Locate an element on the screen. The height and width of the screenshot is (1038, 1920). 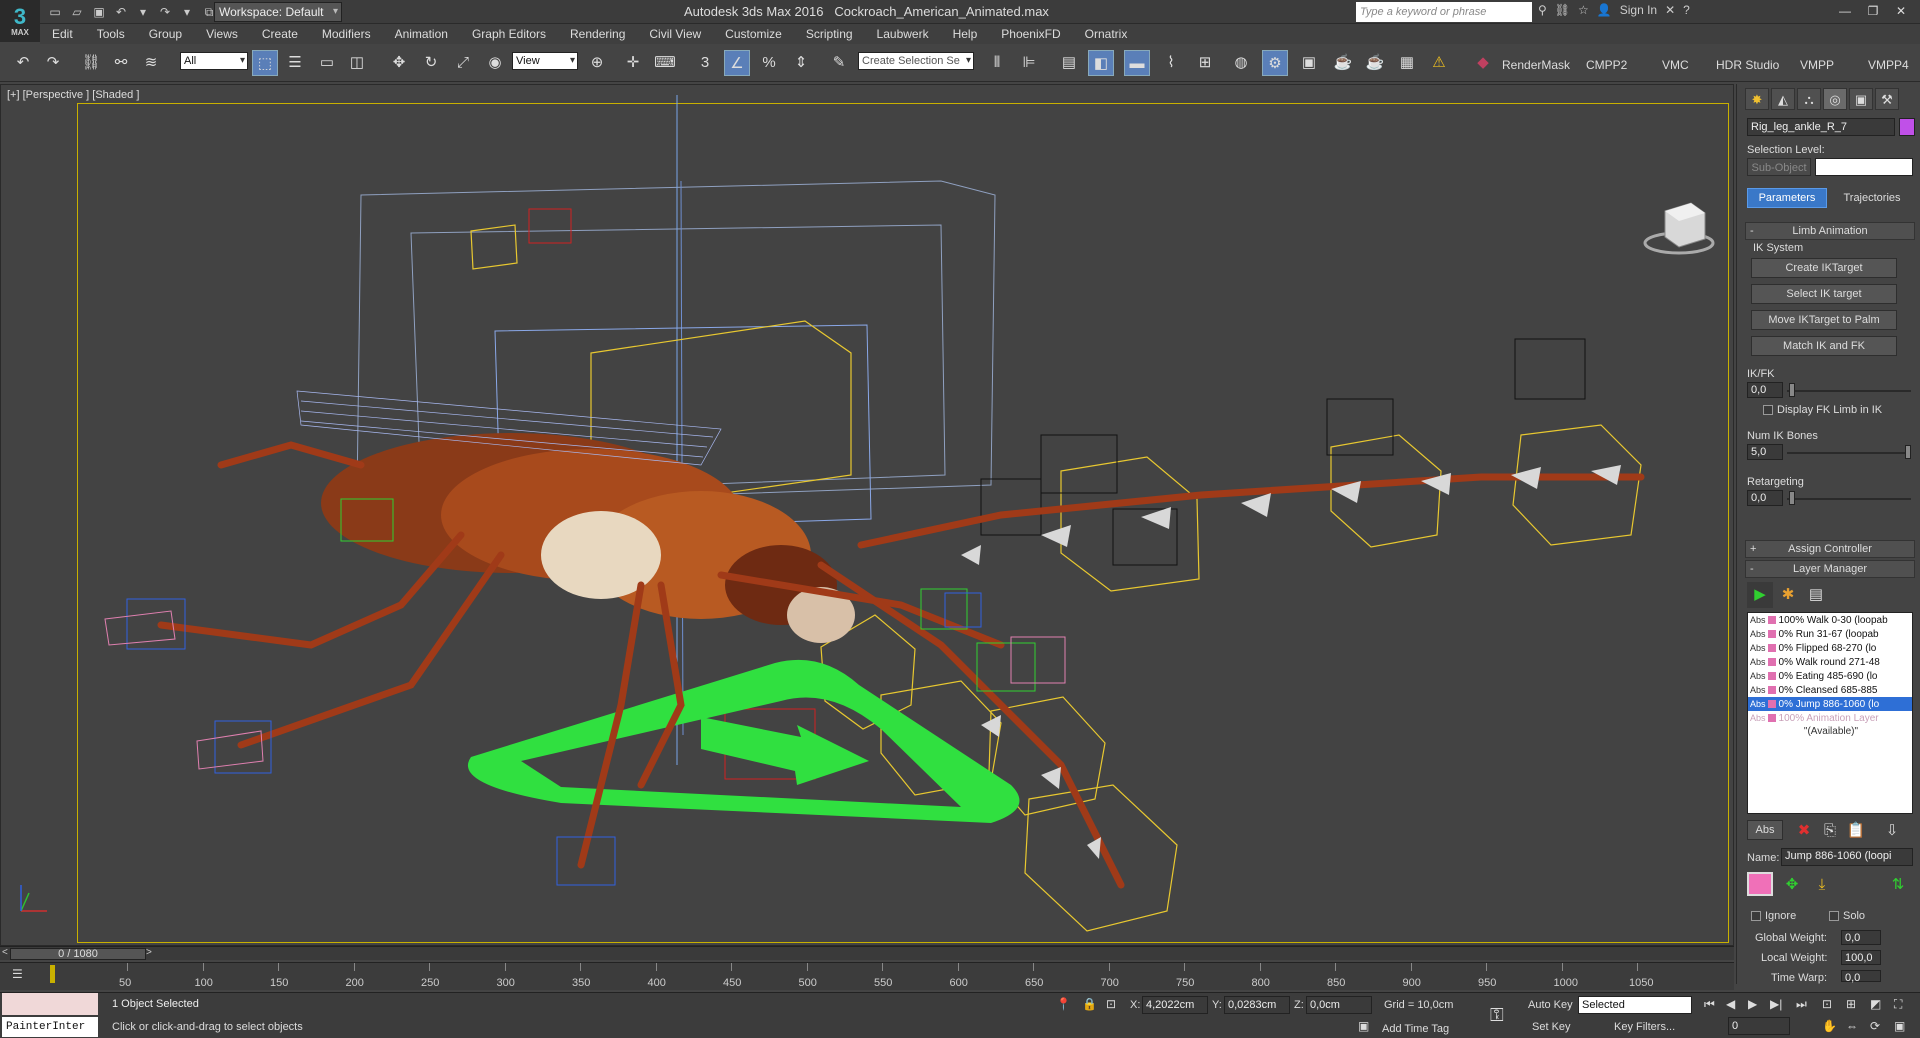
previous-key-icon: ◀ is located at coordinates (1730, 1004).